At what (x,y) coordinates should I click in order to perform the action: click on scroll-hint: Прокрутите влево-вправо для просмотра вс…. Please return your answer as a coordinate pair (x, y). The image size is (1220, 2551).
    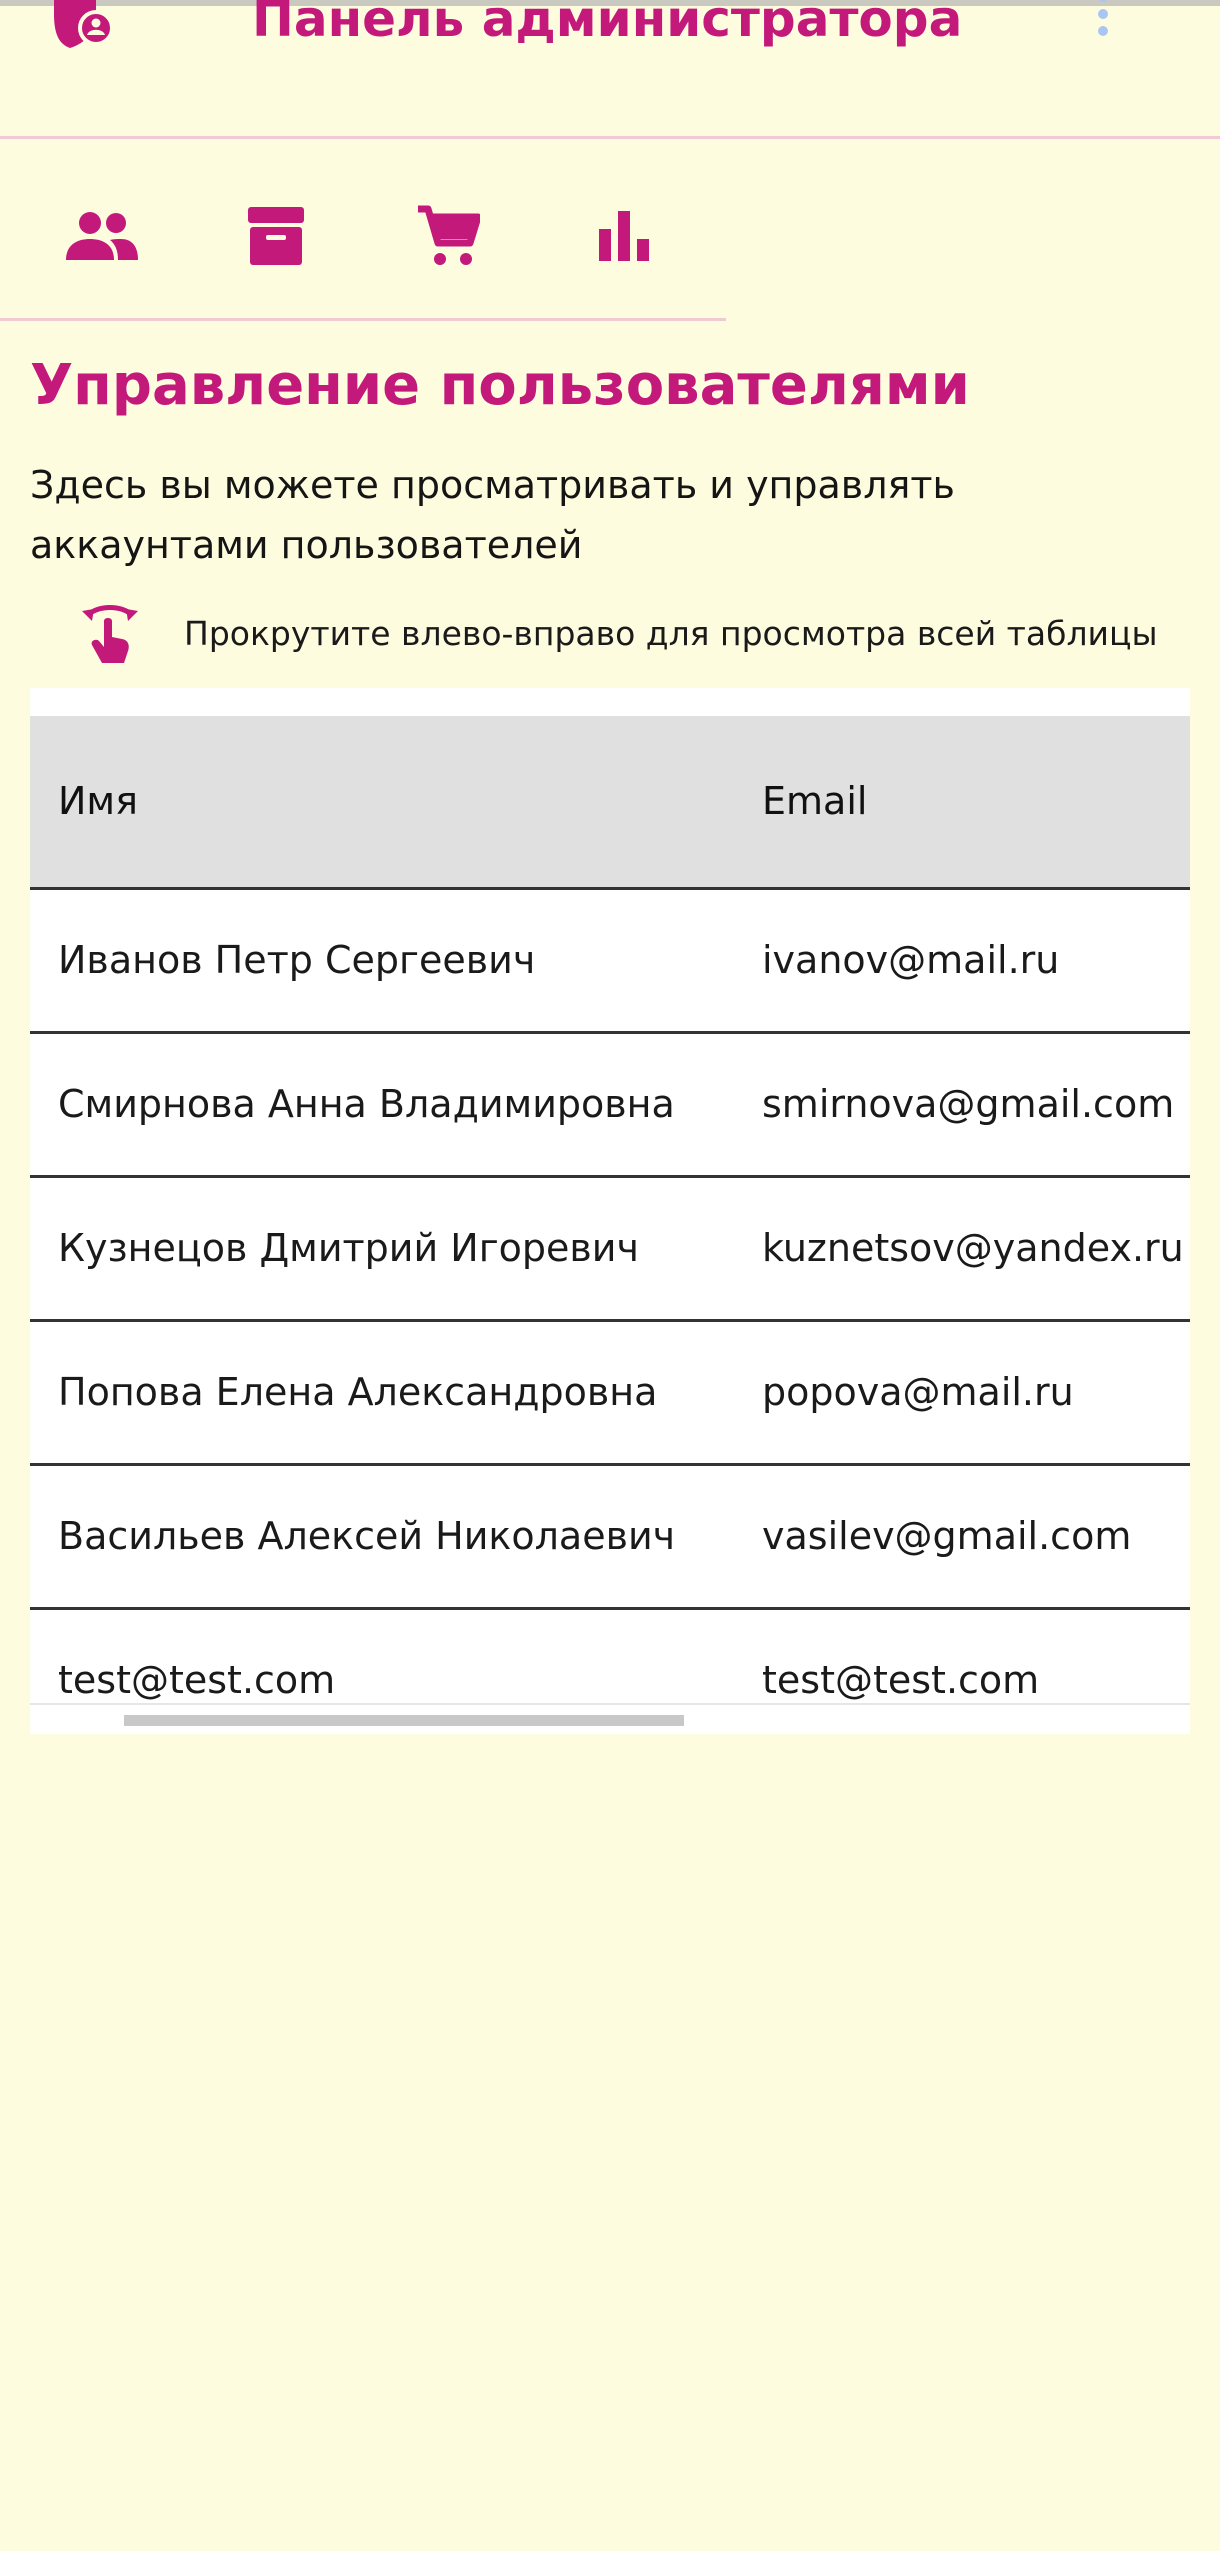
    Looking at the image, I should click on (619, 633).